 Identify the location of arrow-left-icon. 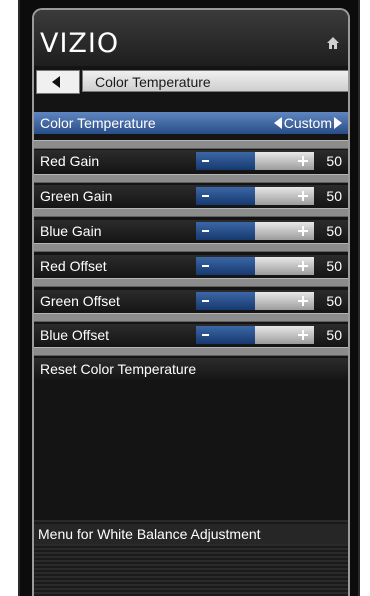
(277, 123).